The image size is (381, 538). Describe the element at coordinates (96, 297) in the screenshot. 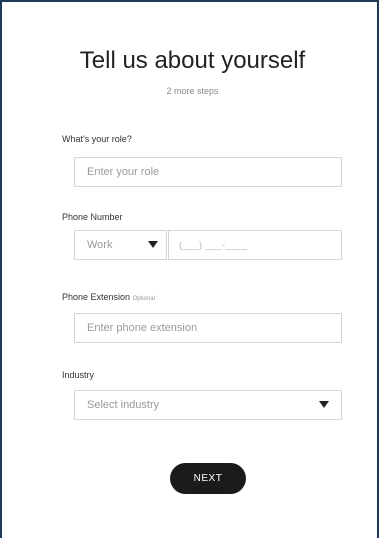

I see `phone-extension-label-text: Phone Extension` at that location.